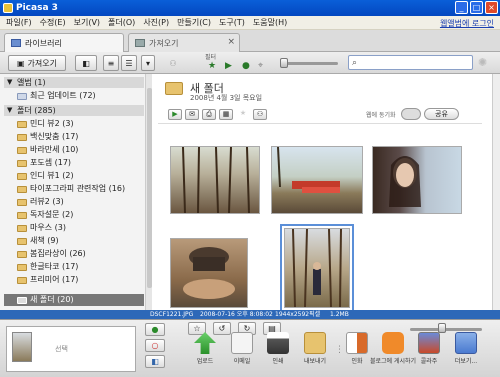  I want to click on menu-view: 보기(V), so click(87, 22).